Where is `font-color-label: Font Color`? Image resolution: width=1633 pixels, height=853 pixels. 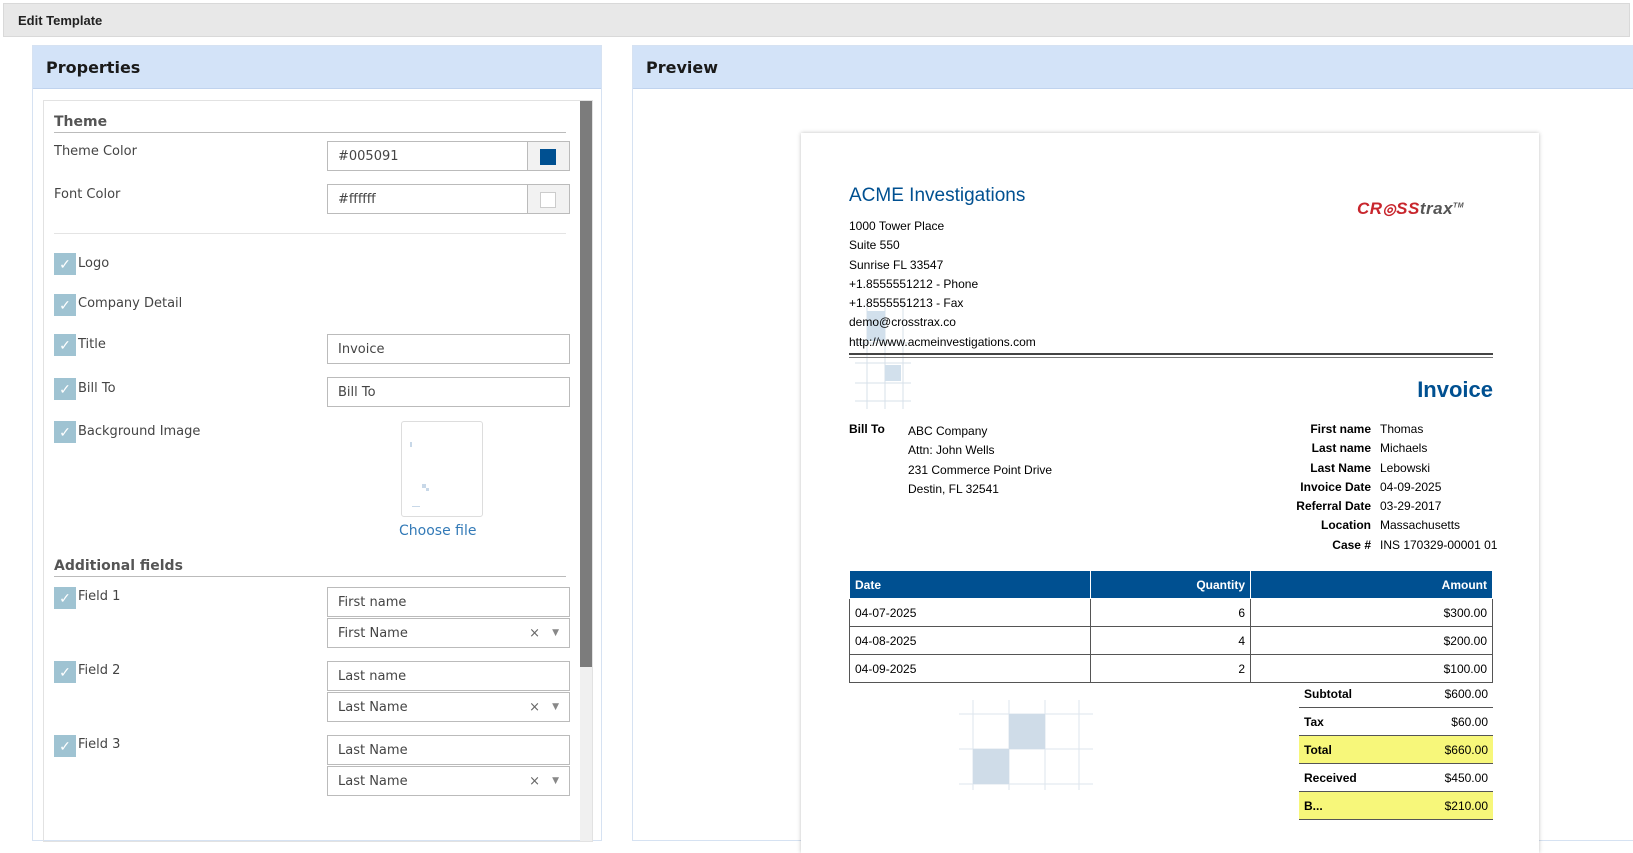 font-color-label: Font Color is located at coordinates (87, 194).